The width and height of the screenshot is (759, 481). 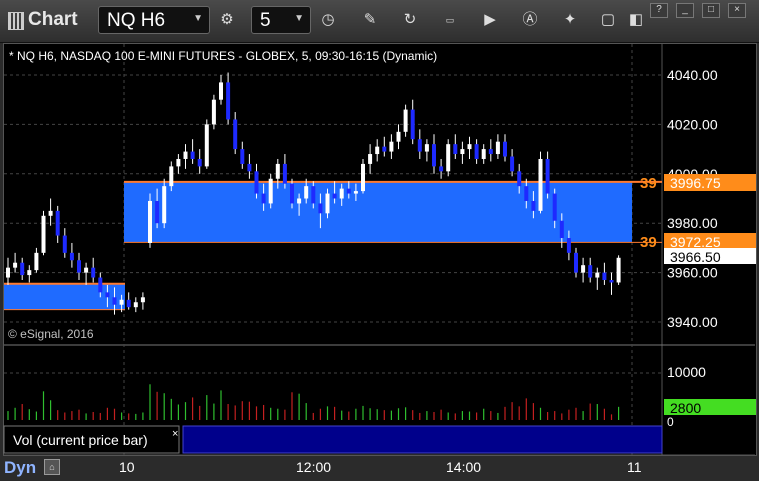 What do you see at coordinates (52, 467) in the screenshot?
I see `lock-icon: ⌂` at bounding box center [52, 467].